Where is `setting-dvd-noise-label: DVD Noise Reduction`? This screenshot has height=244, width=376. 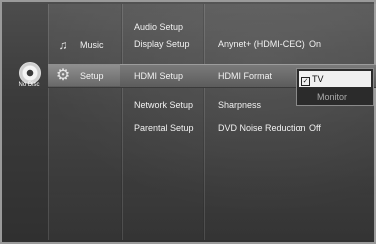 setting-dvd-noise-label: DVD Noise Reduction is located at coordinates (262, 128).